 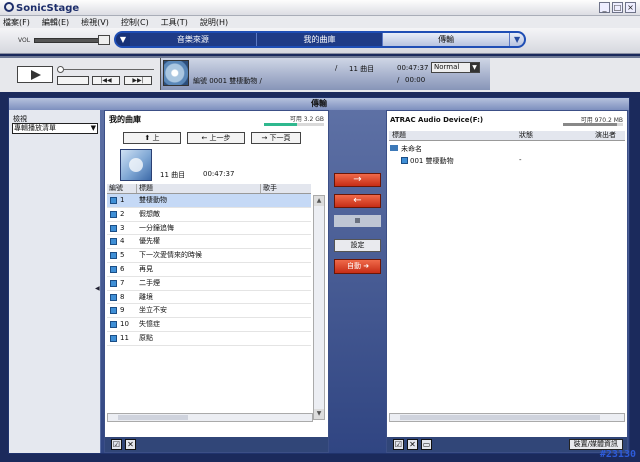 I want to click on play-button, so click(x=35, y=74).